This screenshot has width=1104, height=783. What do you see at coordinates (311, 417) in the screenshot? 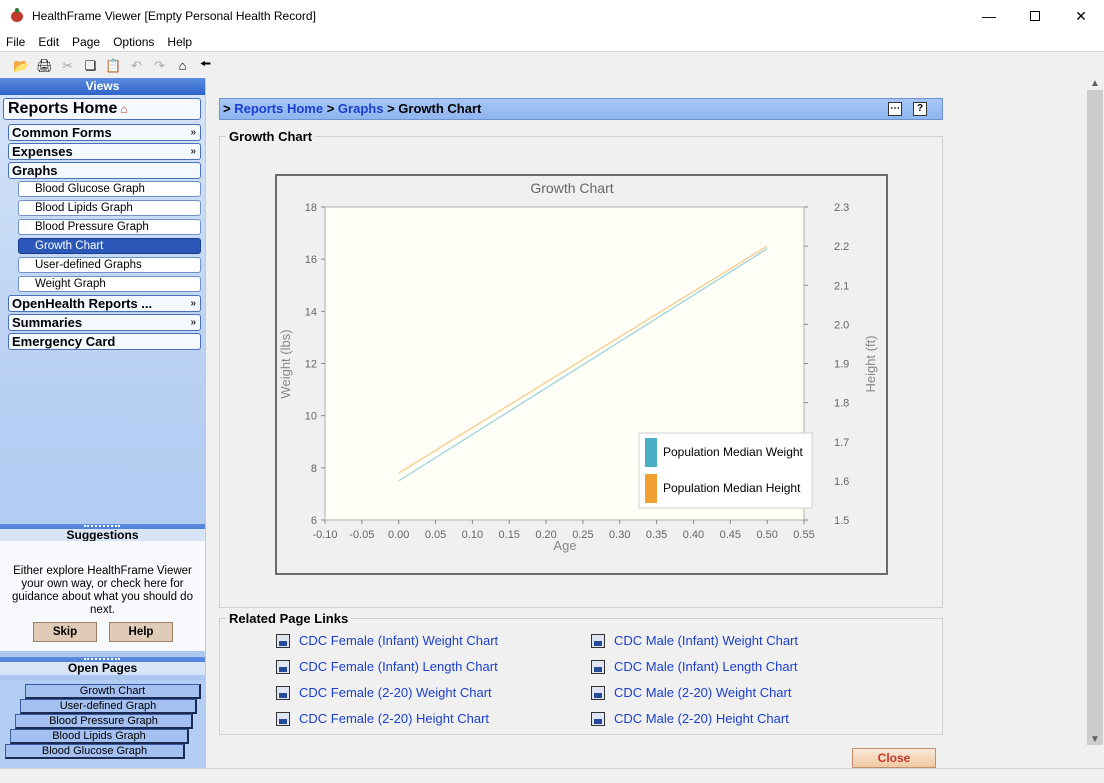
I see `y-tick-label: 10` at bounding box center [311, 417].